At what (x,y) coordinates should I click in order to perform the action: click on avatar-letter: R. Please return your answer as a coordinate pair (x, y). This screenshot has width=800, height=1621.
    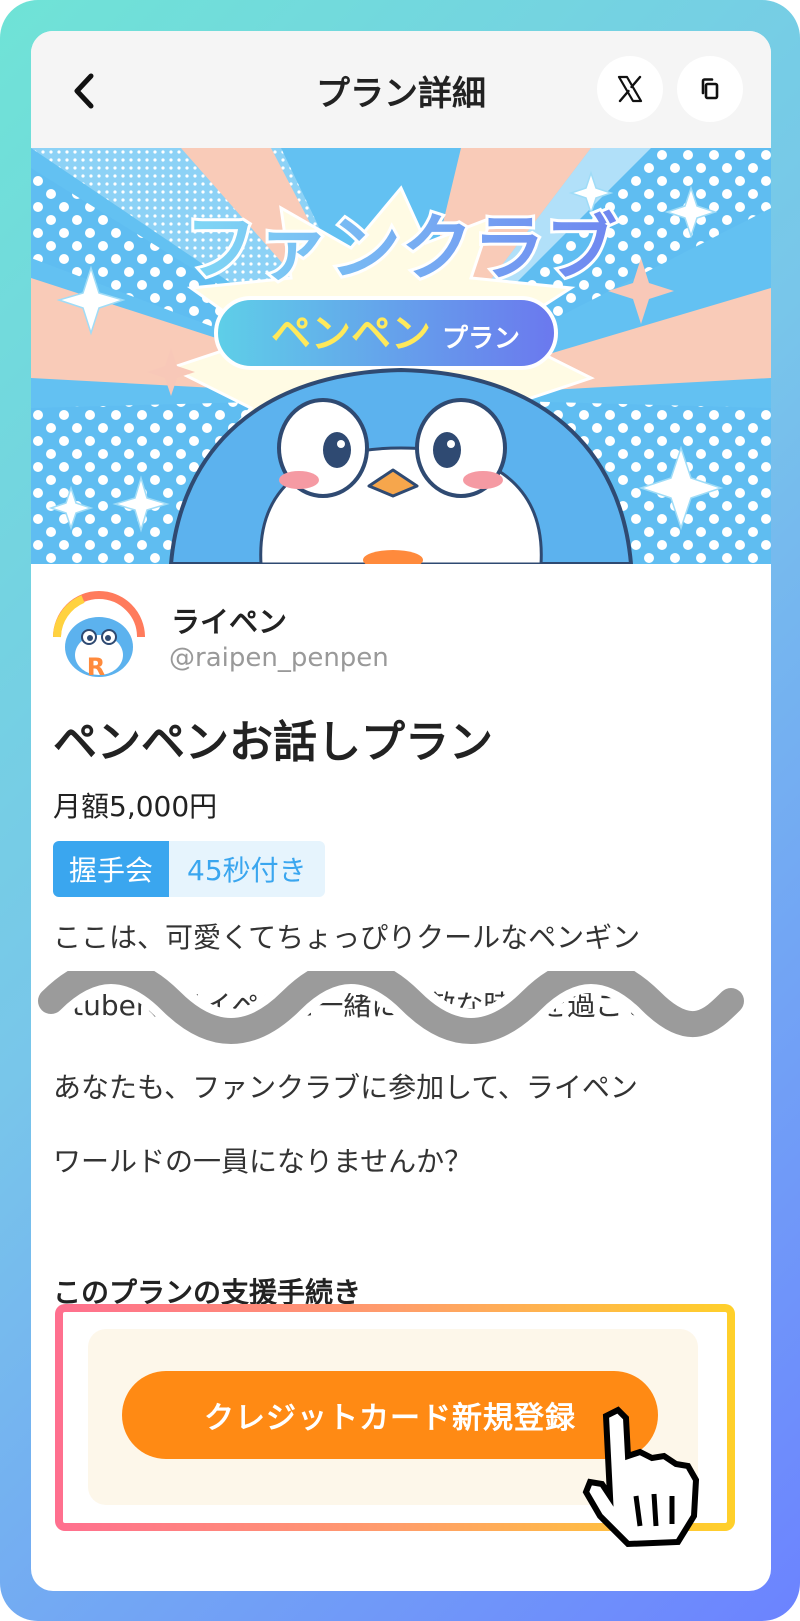
    Looking at the image, I should click on (96, 667).